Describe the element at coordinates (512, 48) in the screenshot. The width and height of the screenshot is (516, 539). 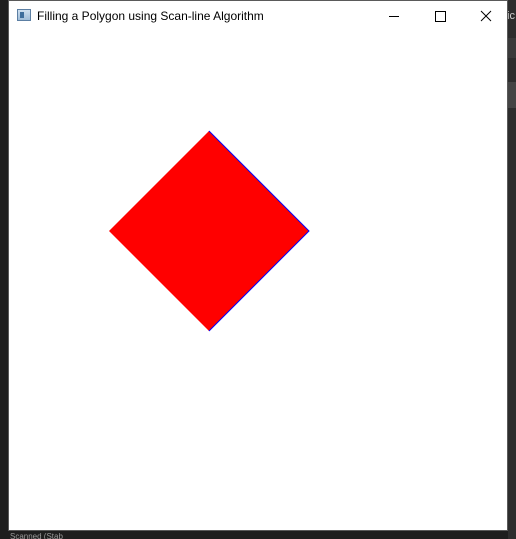
I see `background-app-toolbar` at that location.